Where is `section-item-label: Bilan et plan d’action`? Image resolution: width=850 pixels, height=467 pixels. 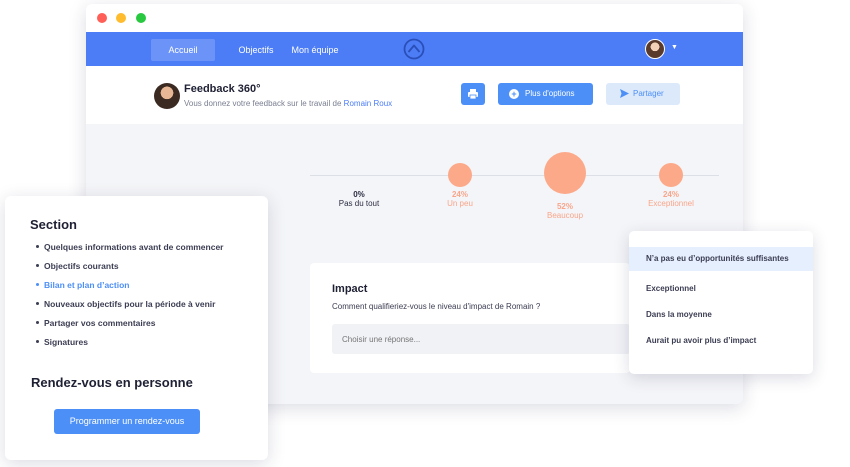 section-item-label: Bilan et plan d’action is located at coordinates (87, 285).